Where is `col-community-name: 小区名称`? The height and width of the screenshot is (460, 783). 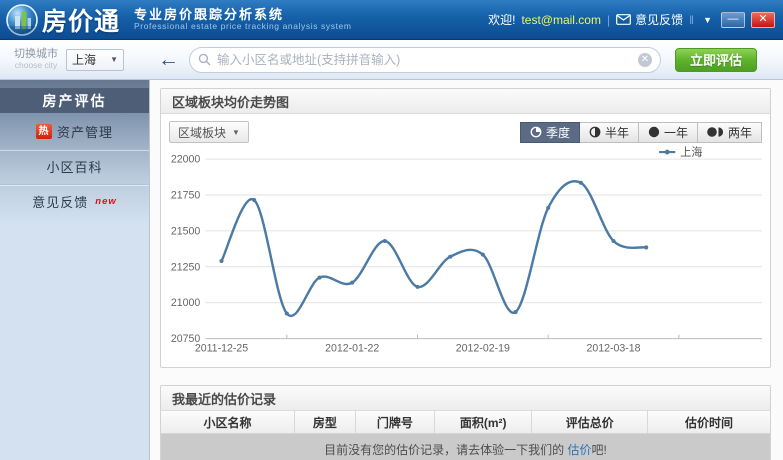
col-community-name: 小区名称 is located at coordinates (228, 422).